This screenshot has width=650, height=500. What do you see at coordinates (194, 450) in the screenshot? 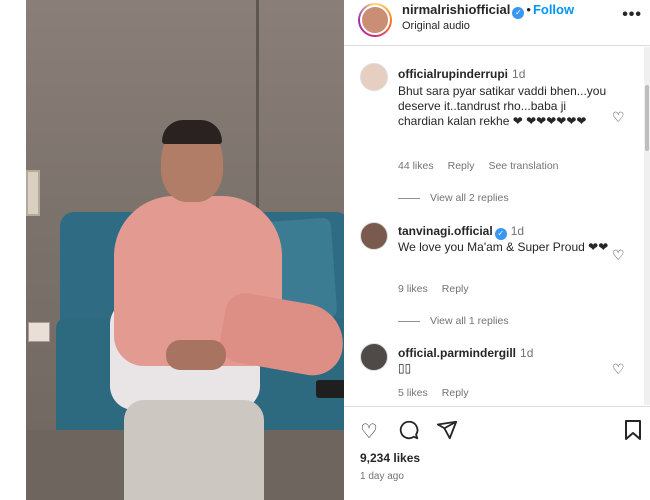
I see `person-pants` at bounding box center [194, 450].